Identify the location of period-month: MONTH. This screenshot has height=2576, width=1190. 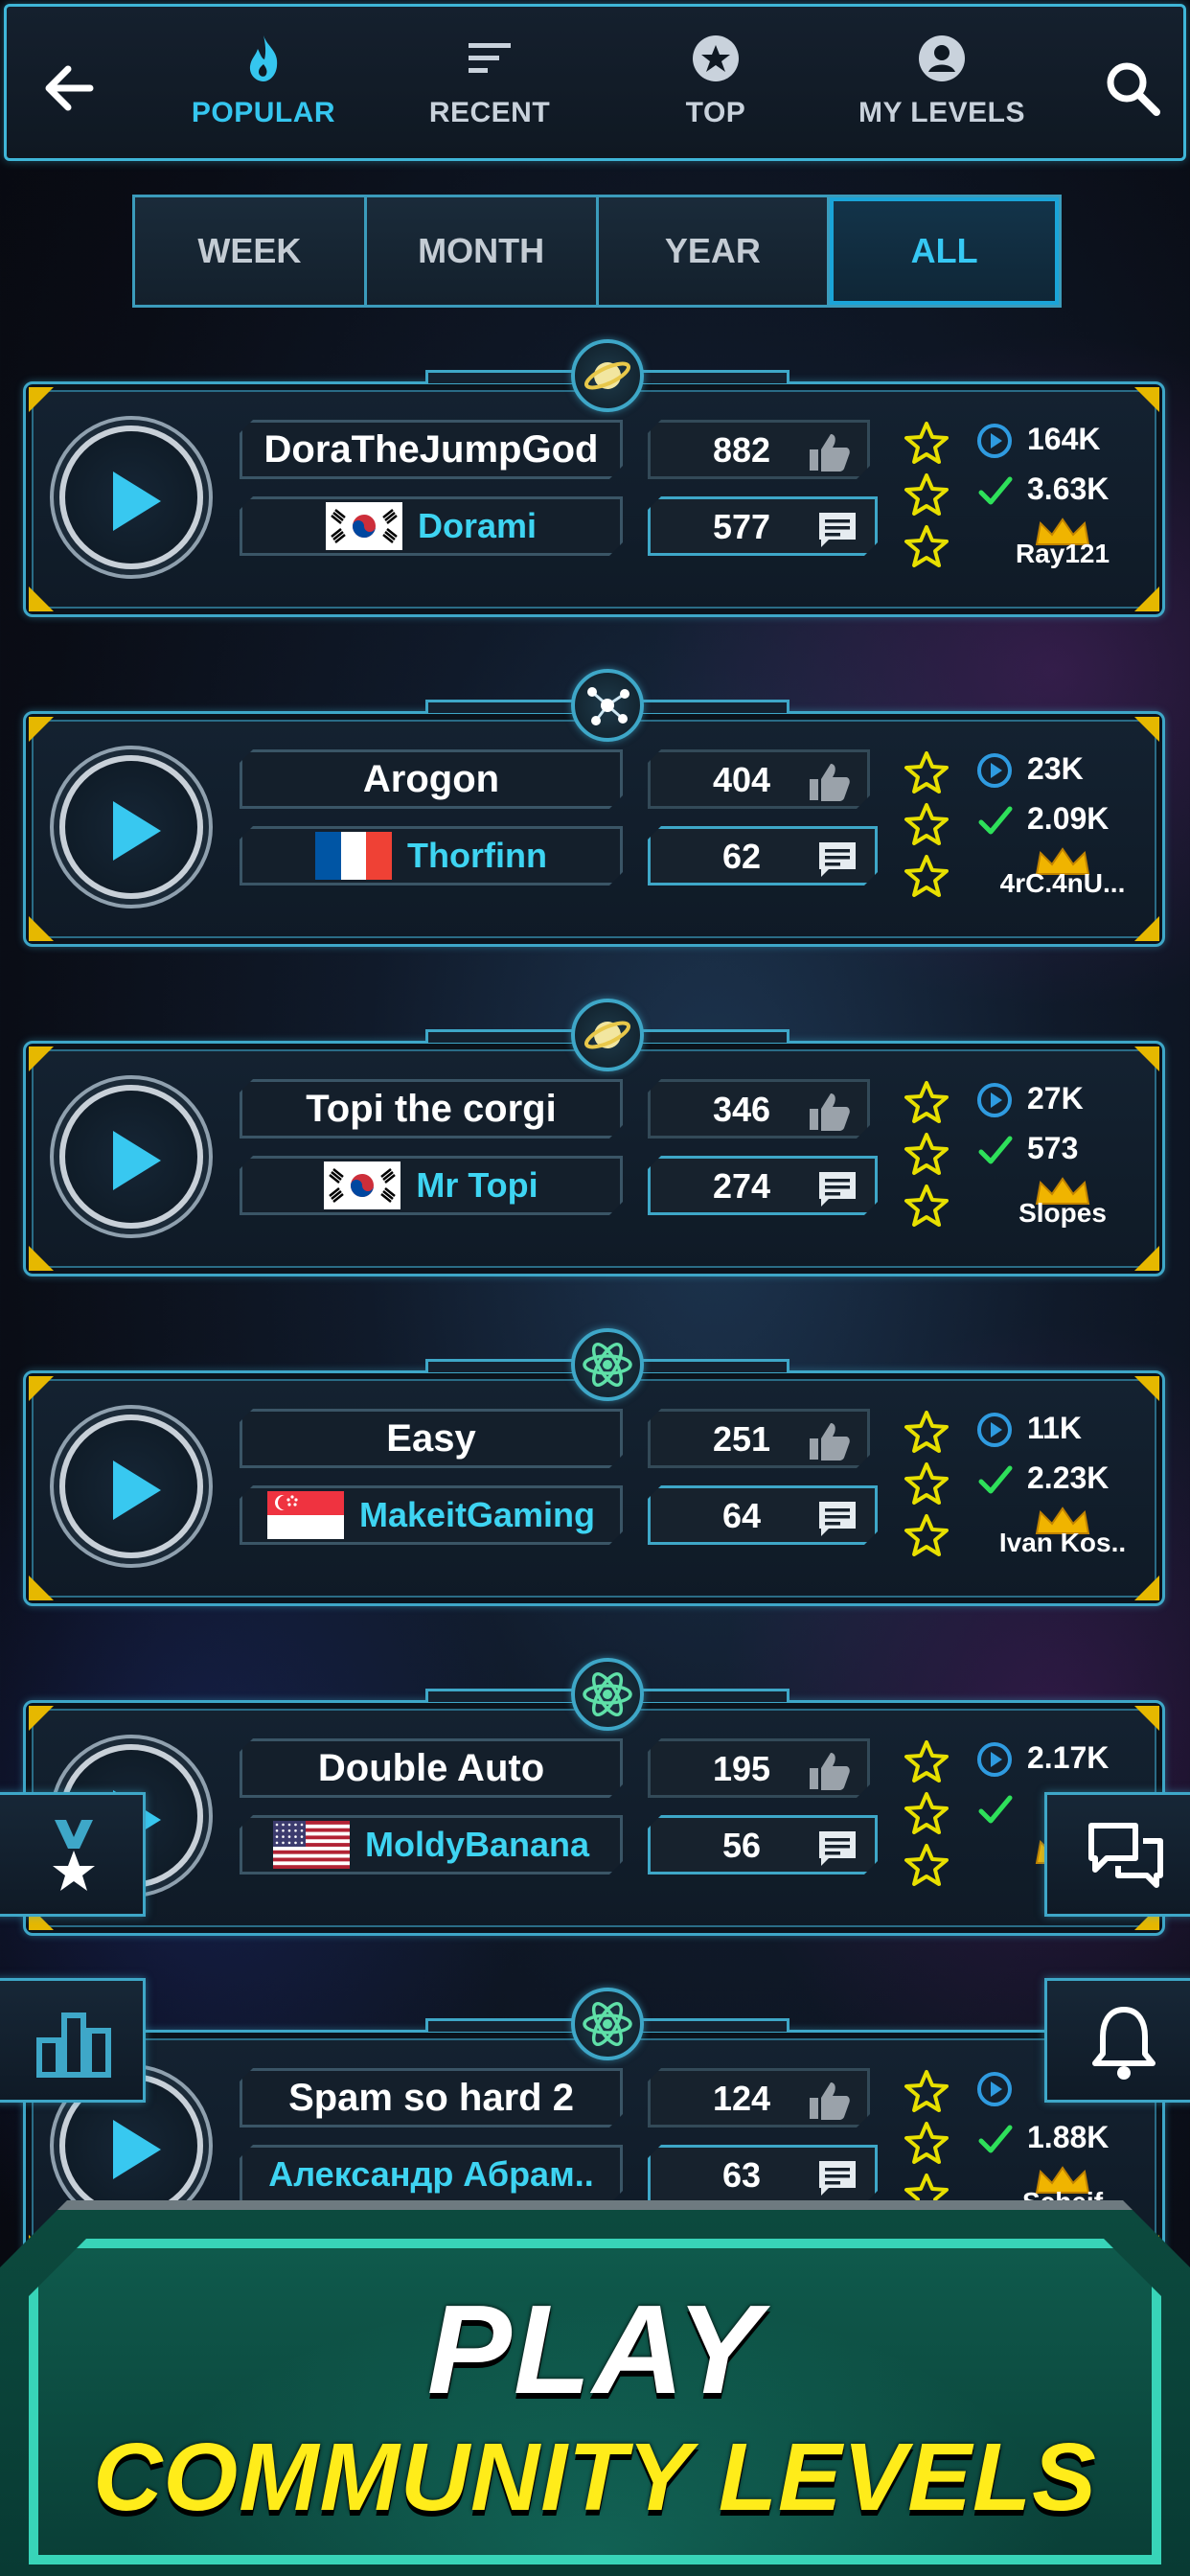
(483, 251).